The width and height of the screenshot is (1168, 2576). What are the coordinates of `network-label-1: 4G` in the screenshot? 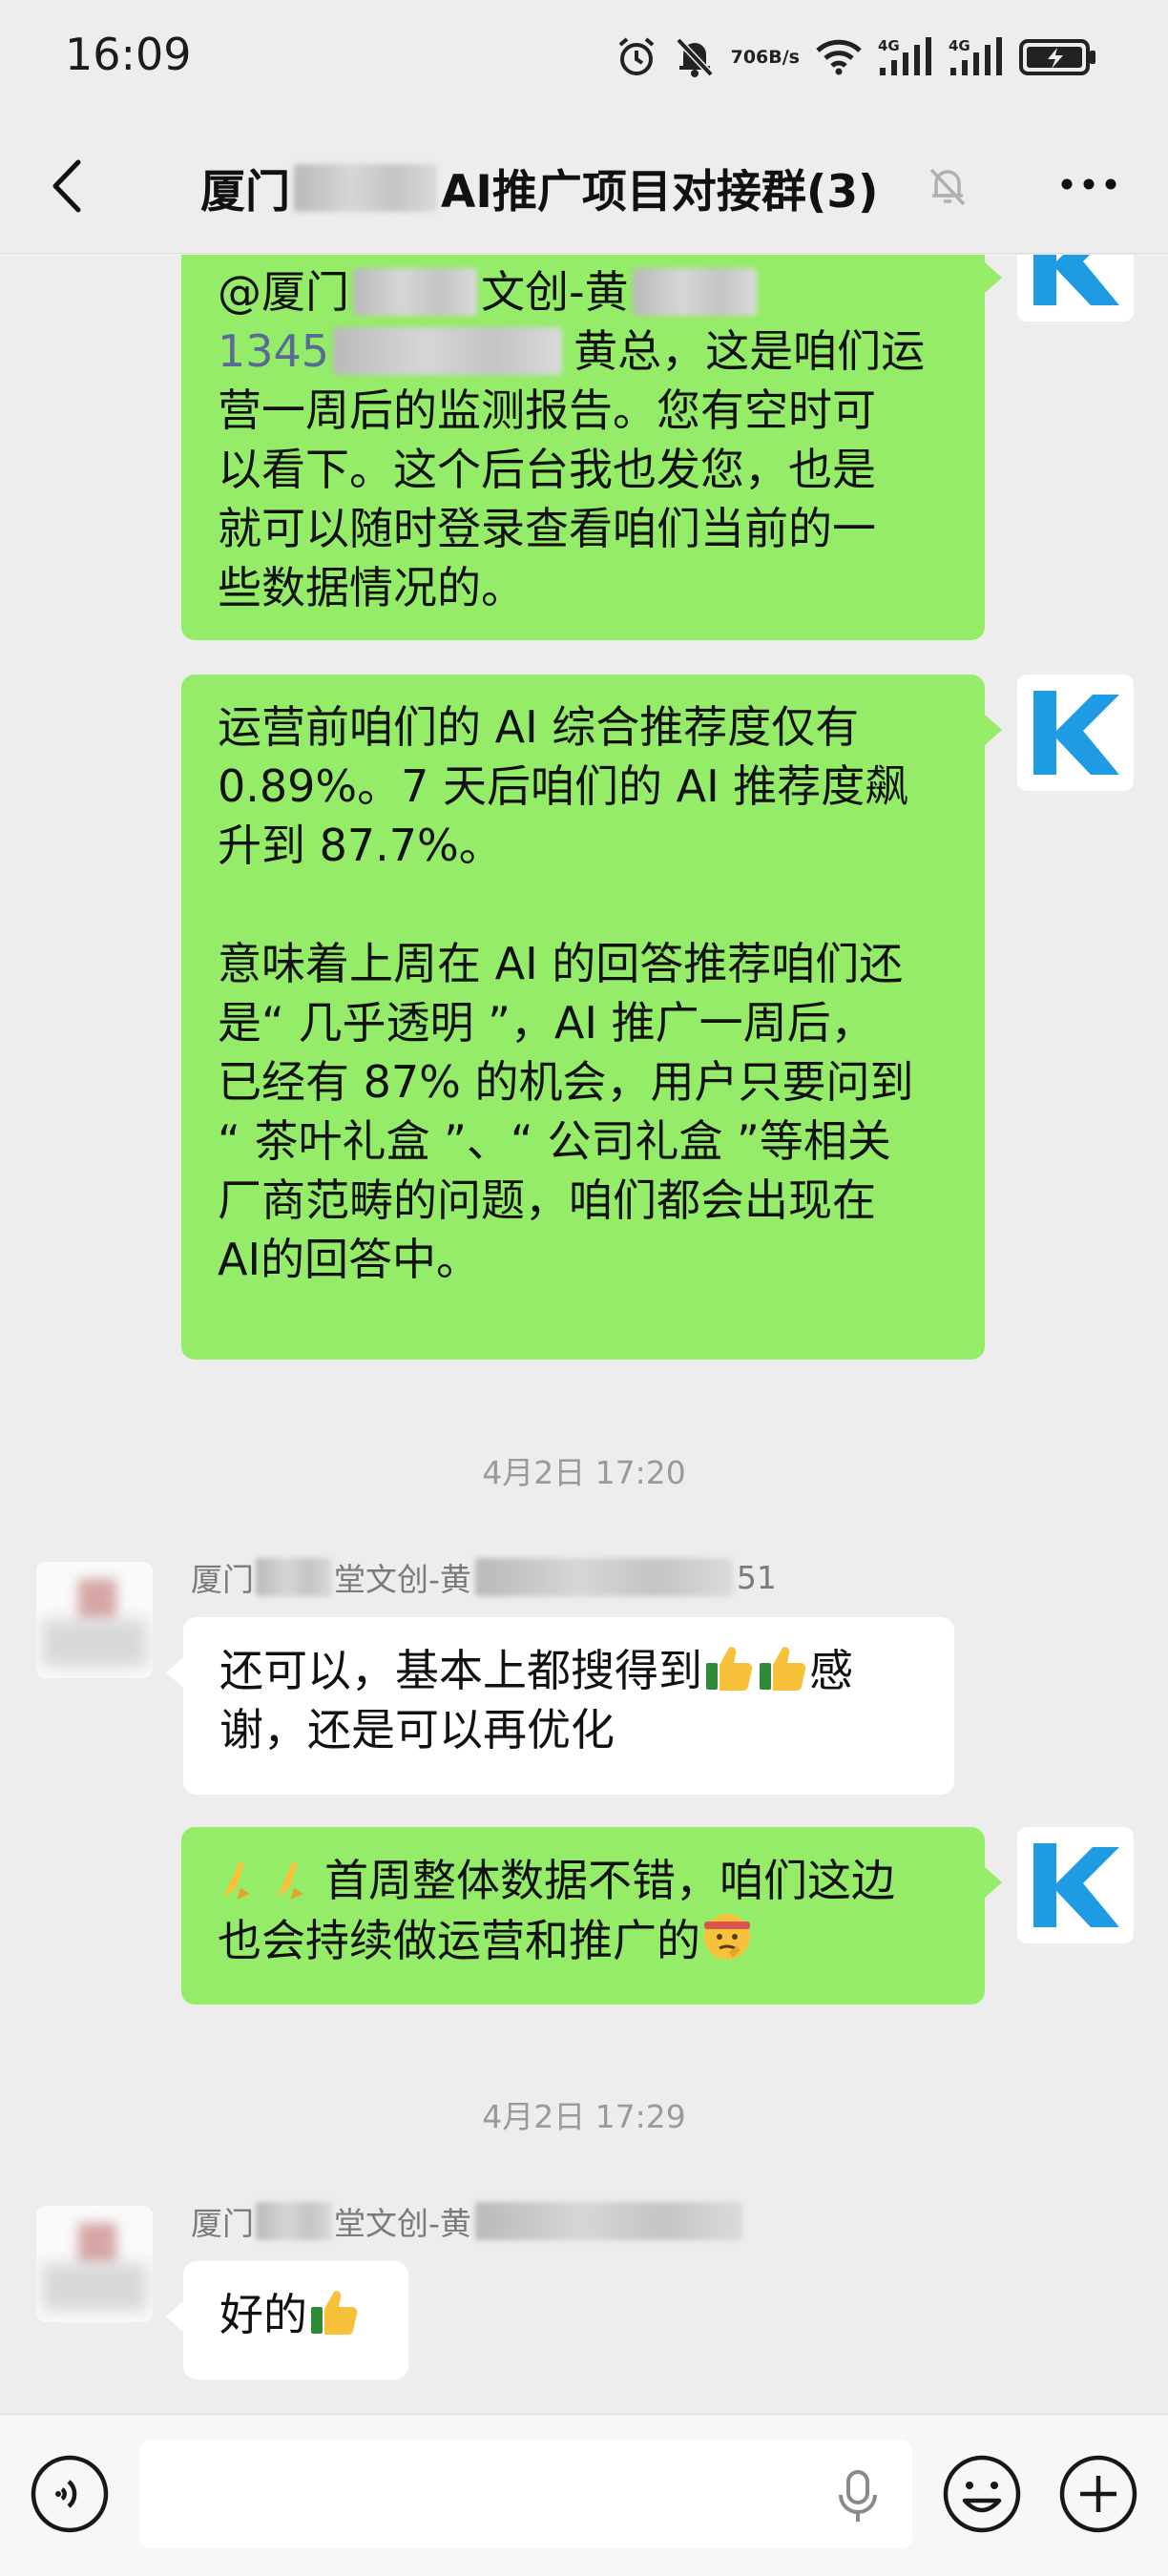 It's located at (889, 45).